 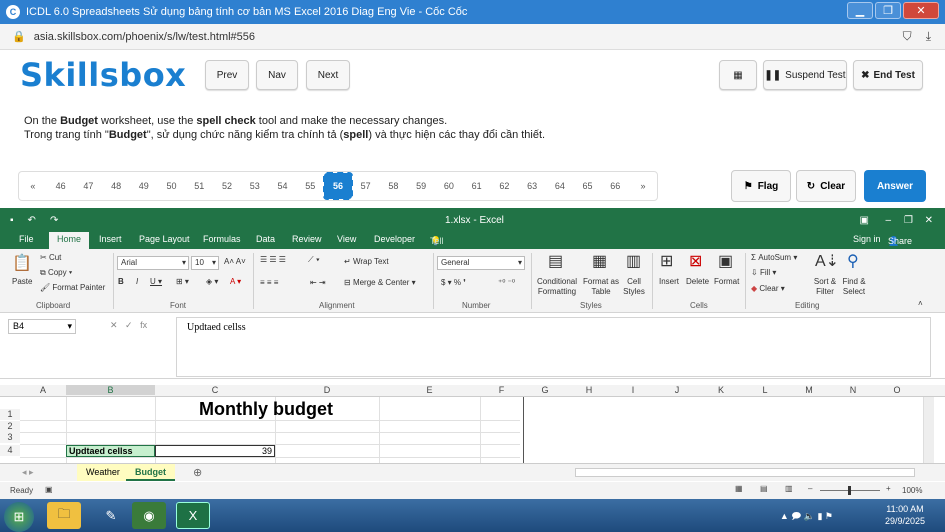 What do you see at coordinates (255, 186) in the screenshot?
I see `question-number: 53` at bounding box center [255, 186].